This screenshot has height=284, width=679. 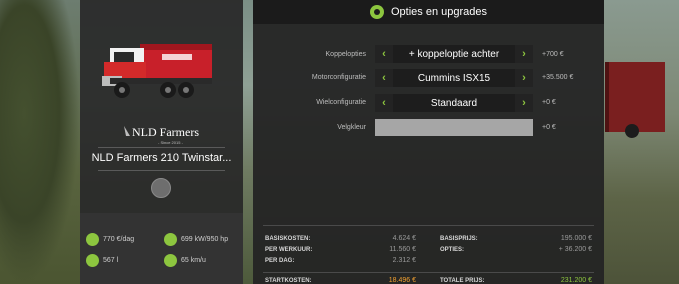 I want to click on gear-icon, so click(x=377, y=12).